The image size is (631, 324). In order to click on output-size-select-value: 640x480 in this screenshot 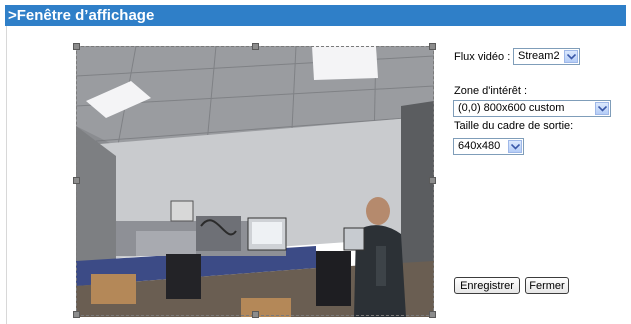, I will do `click(479, 146)`.